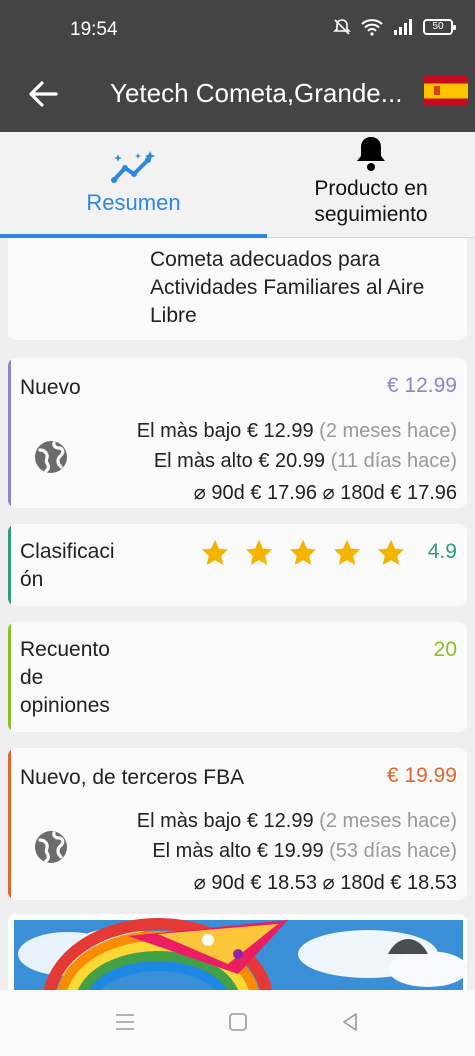  I want to click on tab-bar: Resumen Producto en seguimiento, so click(237, 185).